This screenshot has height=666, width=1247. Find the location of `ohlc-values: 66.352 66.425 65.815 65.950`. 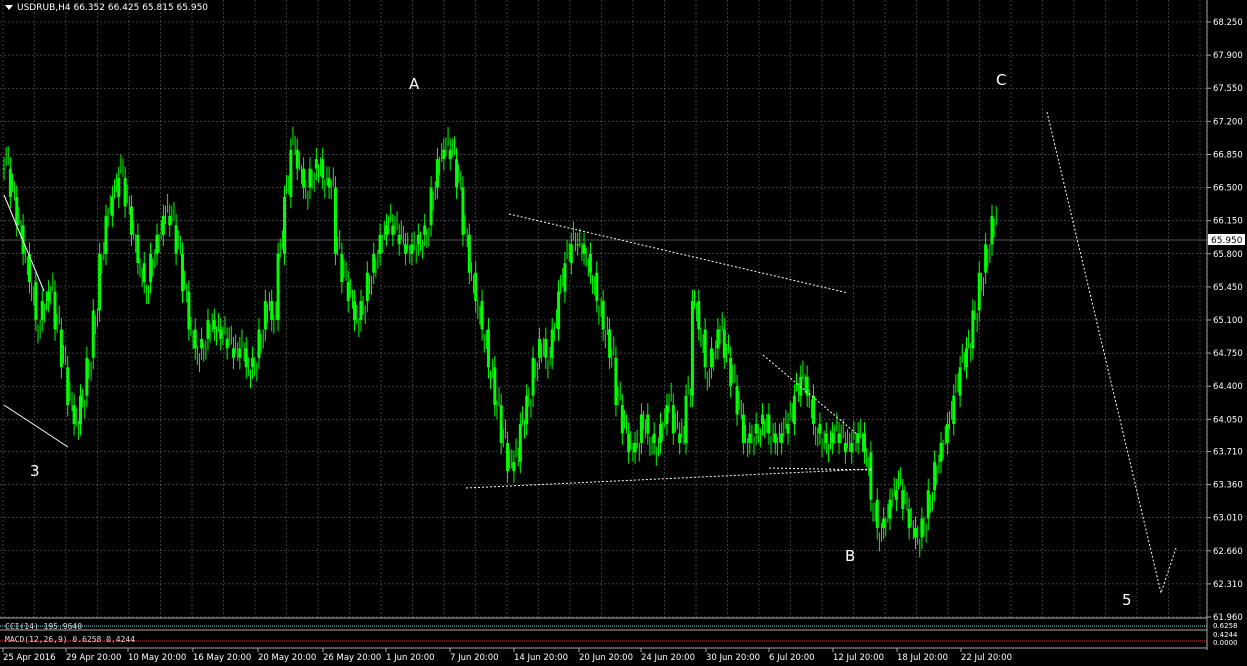

ohlc-values: 66.352 66.425 65.815 65.950 is located at coordinates (141, 8).